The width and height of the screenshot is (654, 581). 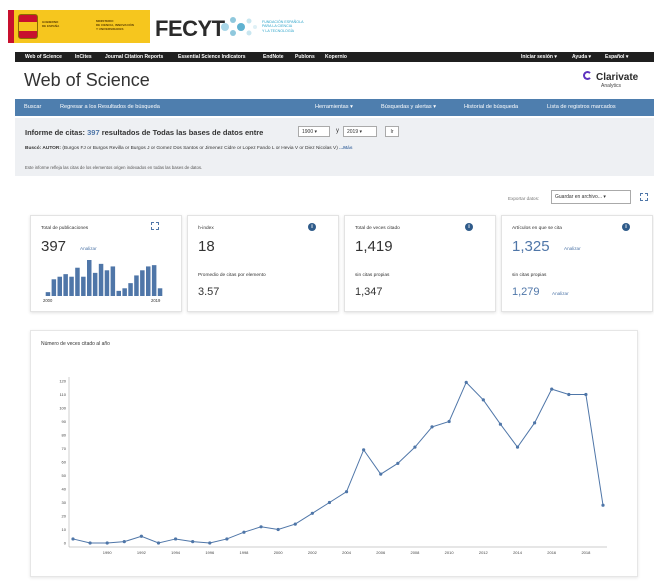 I want to click on spark-year-start: 2000, so click(x=48, y=300).